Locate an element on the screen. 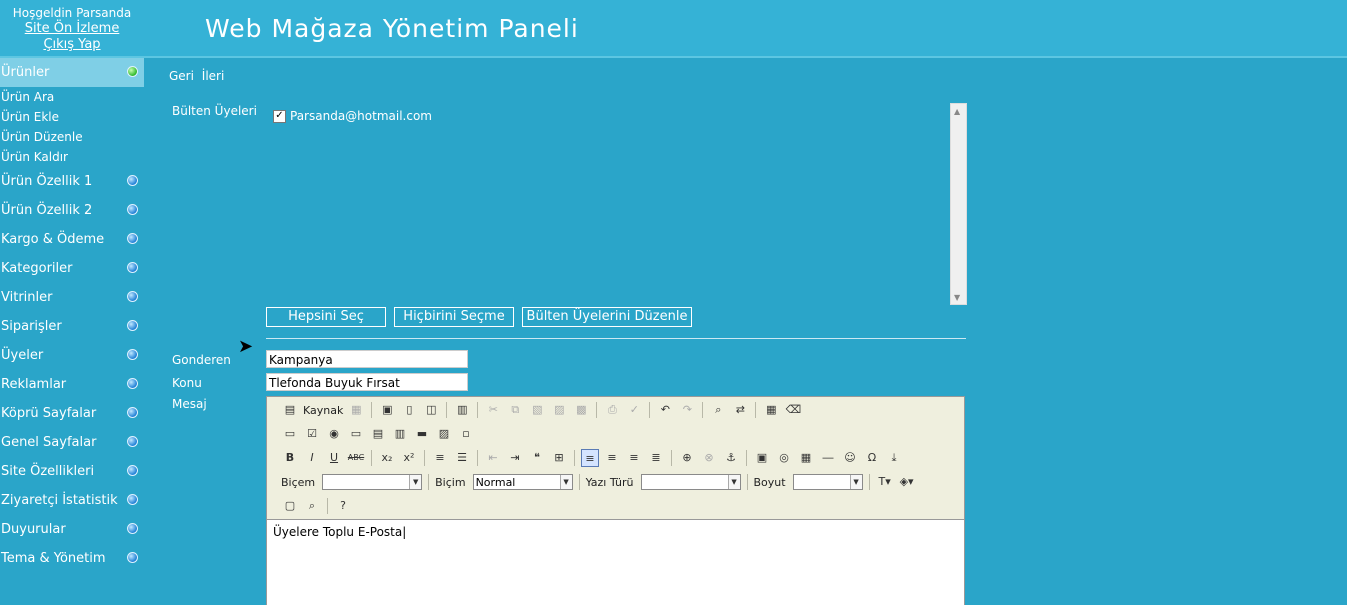 The height and width of the screenshot is (605, 1347). cut-icon: ✂ is located at coordinates (493, 410).